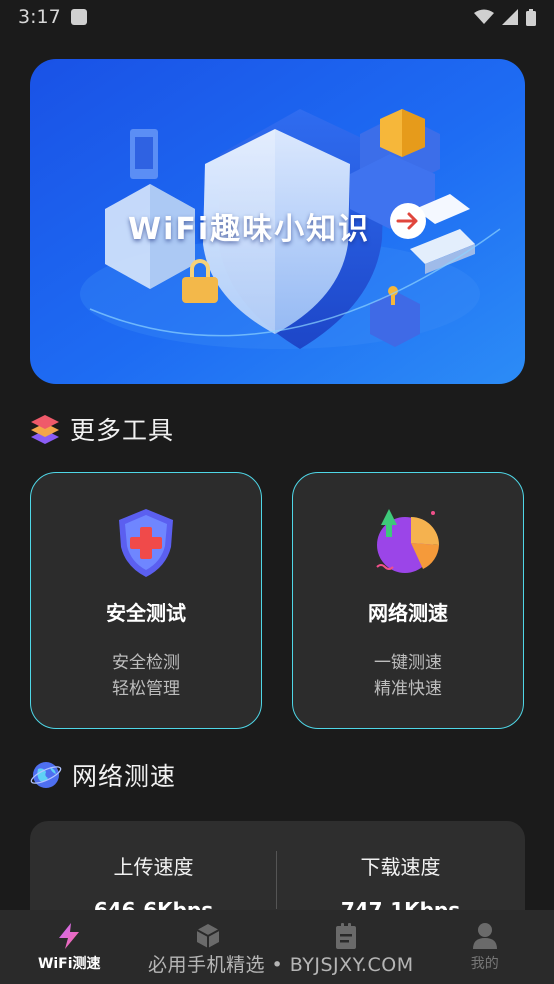 This screenshot has width=554, height=984. Describe the element at coordinates (69, 936) in the screenshot. I see `lightning-icon` at that location.